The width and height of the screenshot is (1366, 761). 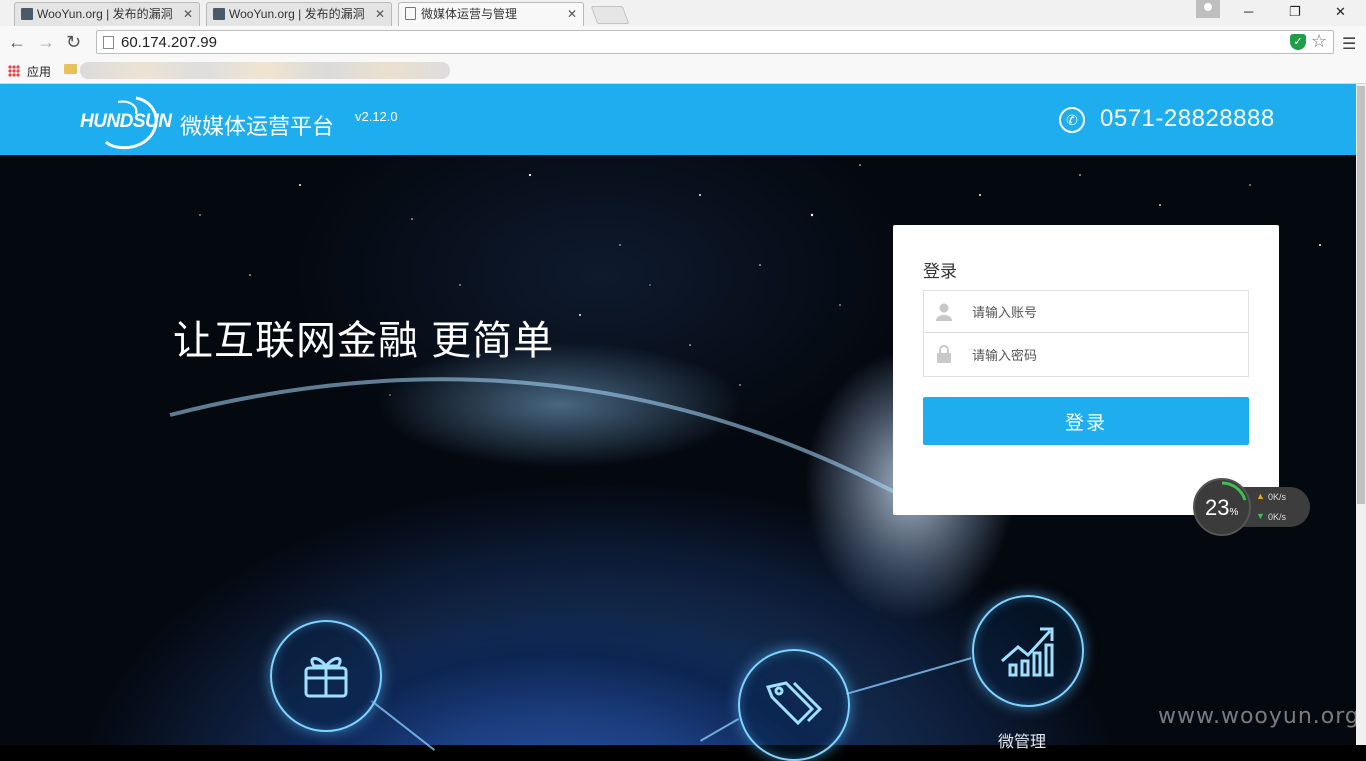 I want to click on username-field, so click(x=1086, y=312).